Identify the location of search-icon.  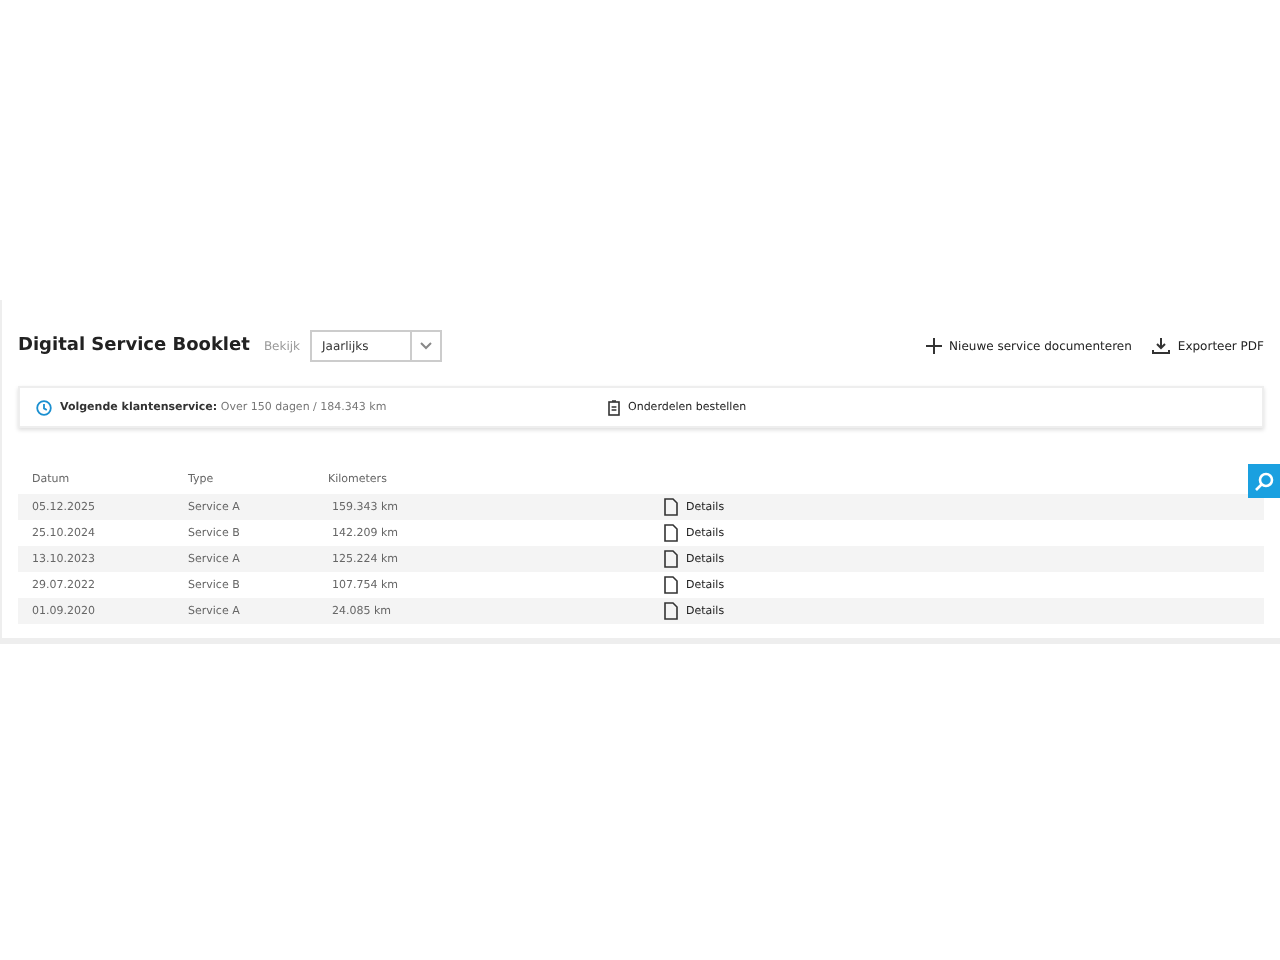
(1264, 481).